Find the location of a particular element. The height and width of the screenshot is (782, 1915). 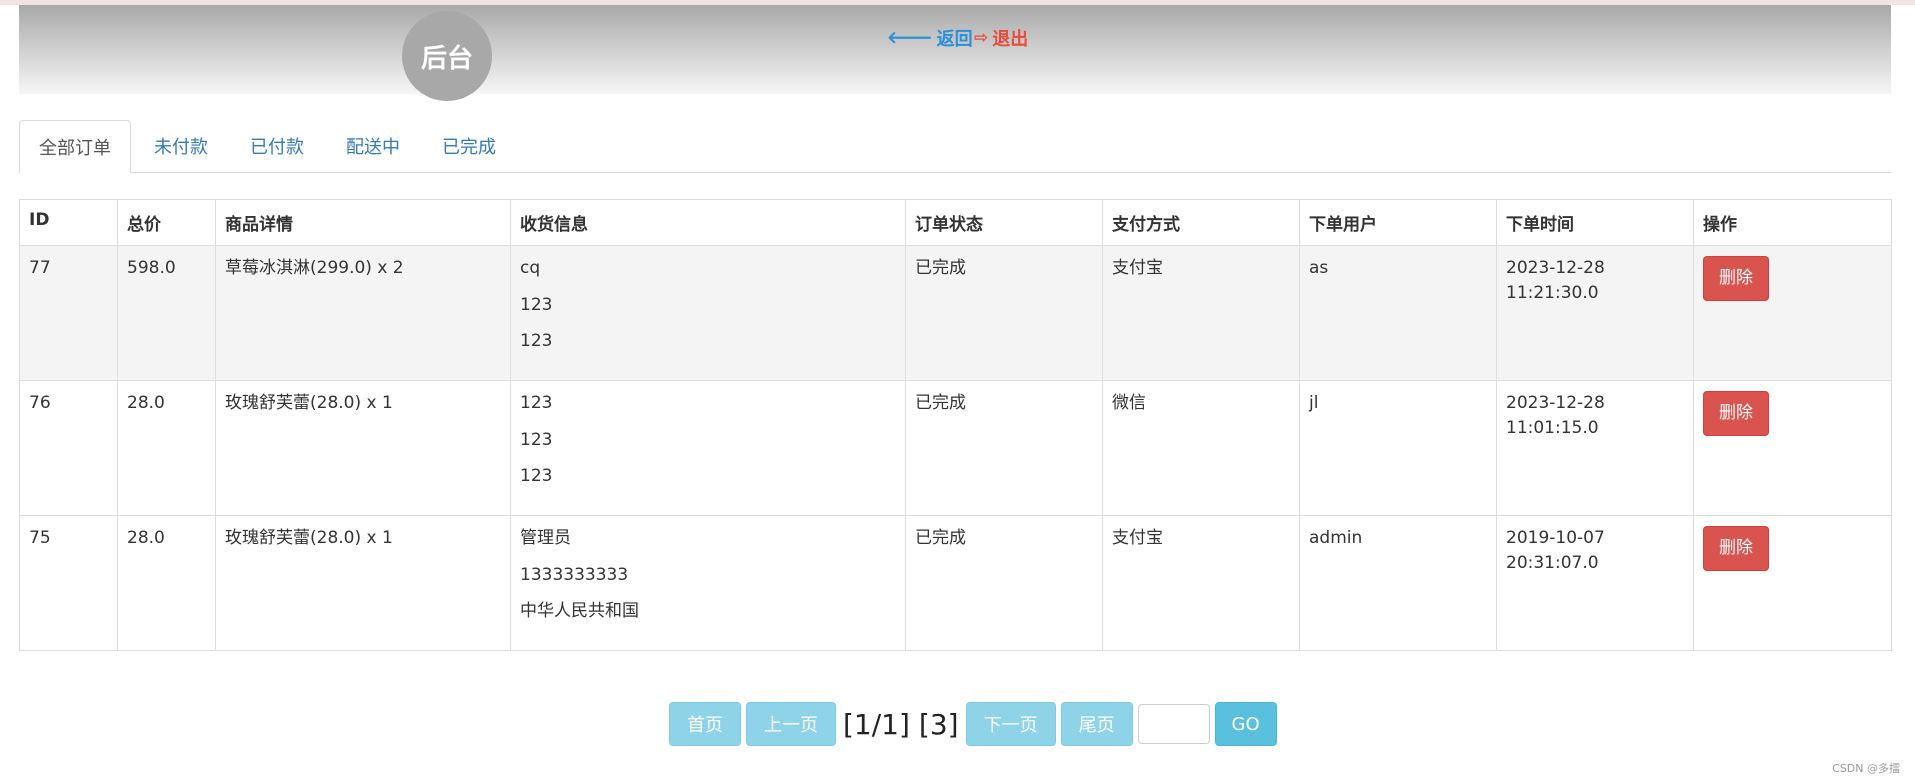

arrow-left-icon: 🡐 is located at coordinates (910, 38).